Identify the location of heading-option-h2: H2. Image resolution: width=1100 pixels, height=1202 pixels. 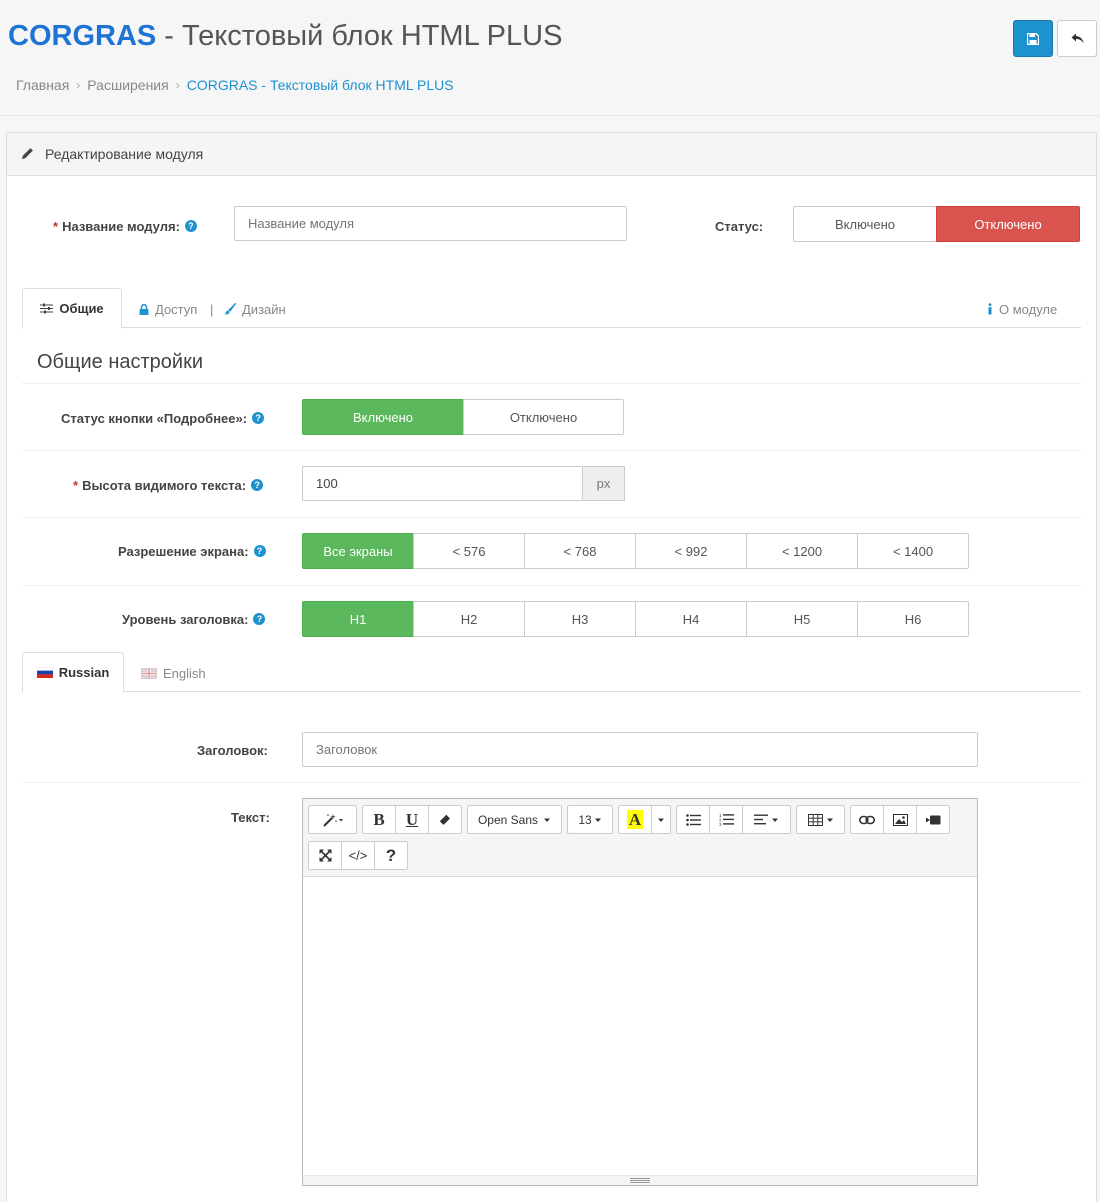
(469, 619).